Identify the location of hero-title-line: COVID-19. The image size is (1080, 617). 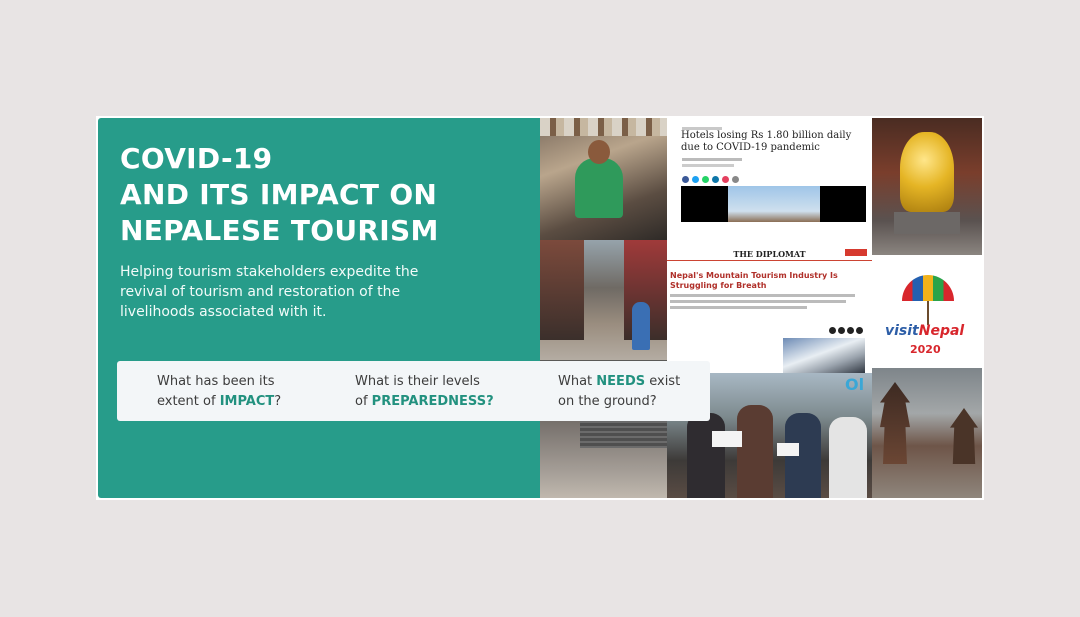
(196, 158).